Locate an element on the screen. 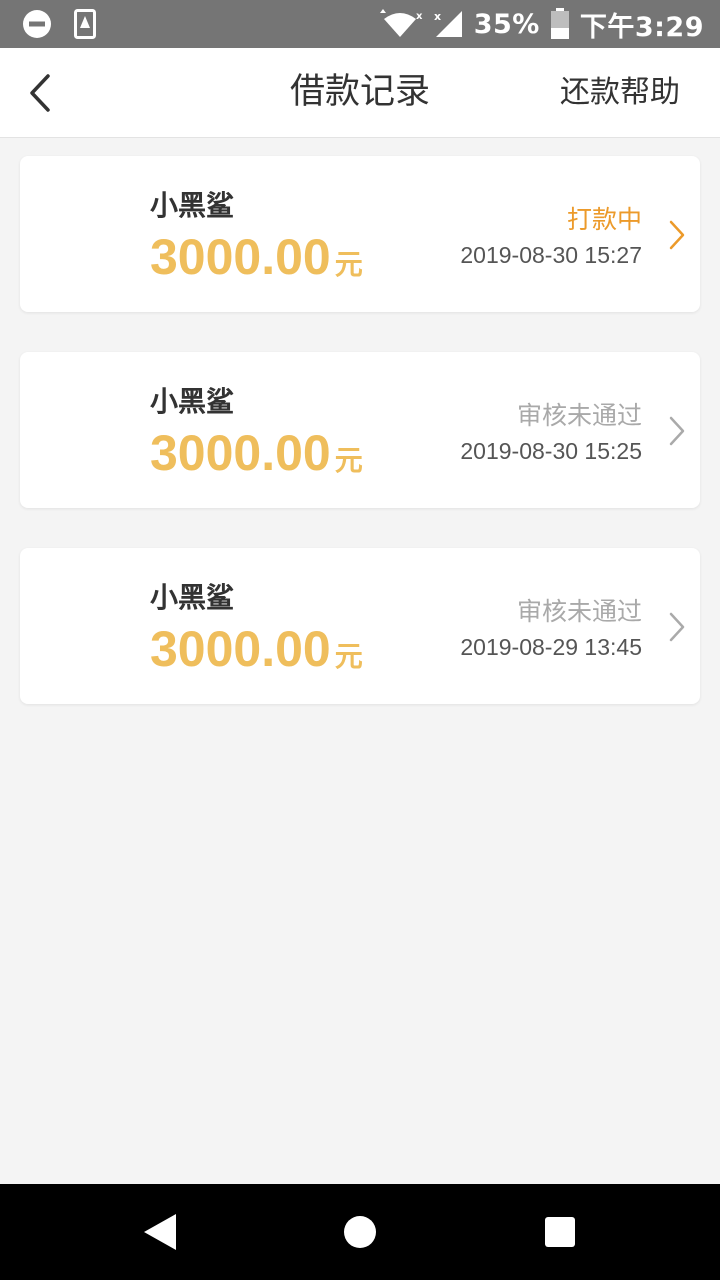 The width and height of the screenshot is (720, 1280). home-circle-icon is located at coordinates (360, 1232).